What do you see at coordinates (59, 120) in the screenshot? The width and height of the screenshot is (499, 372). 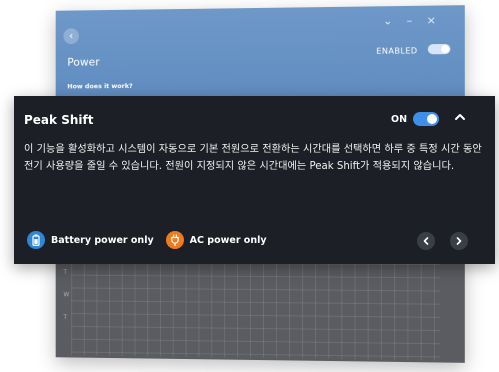 I see `panel-title: Peak Shift` at bounding box center [59, 120].